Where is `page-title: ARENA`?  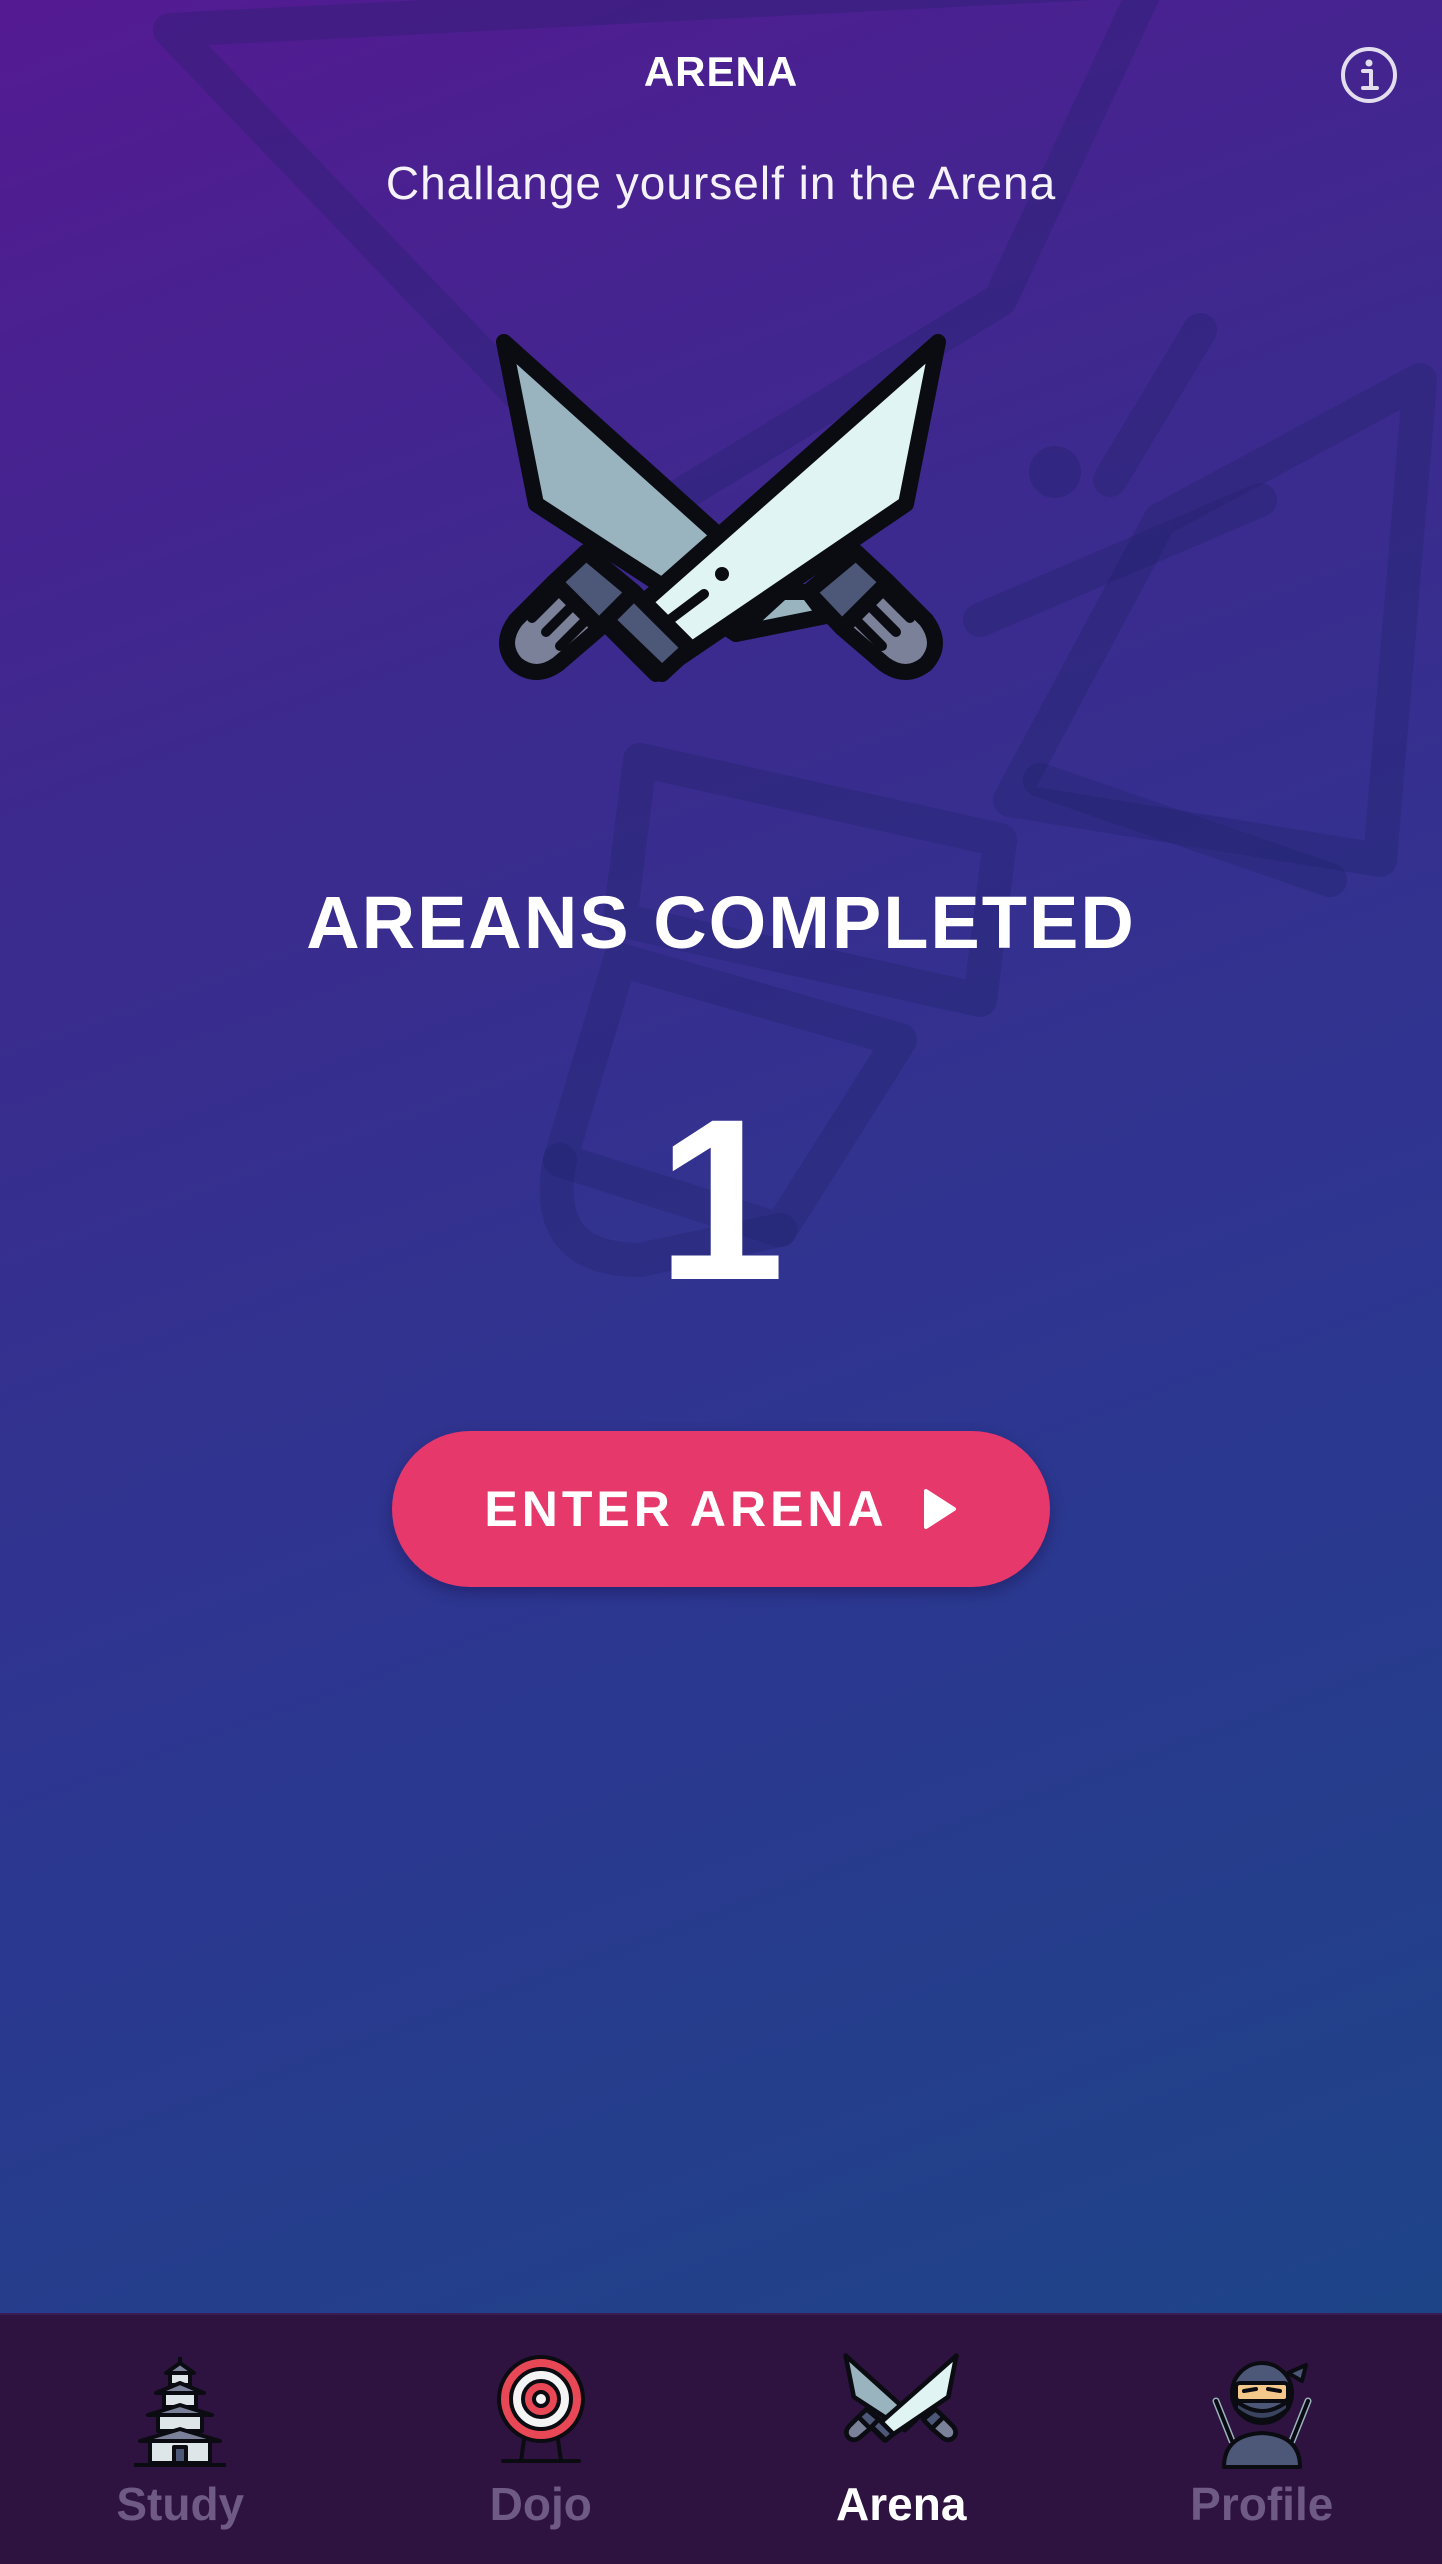
page-title: ARENA is located at coordinates (721, 72).